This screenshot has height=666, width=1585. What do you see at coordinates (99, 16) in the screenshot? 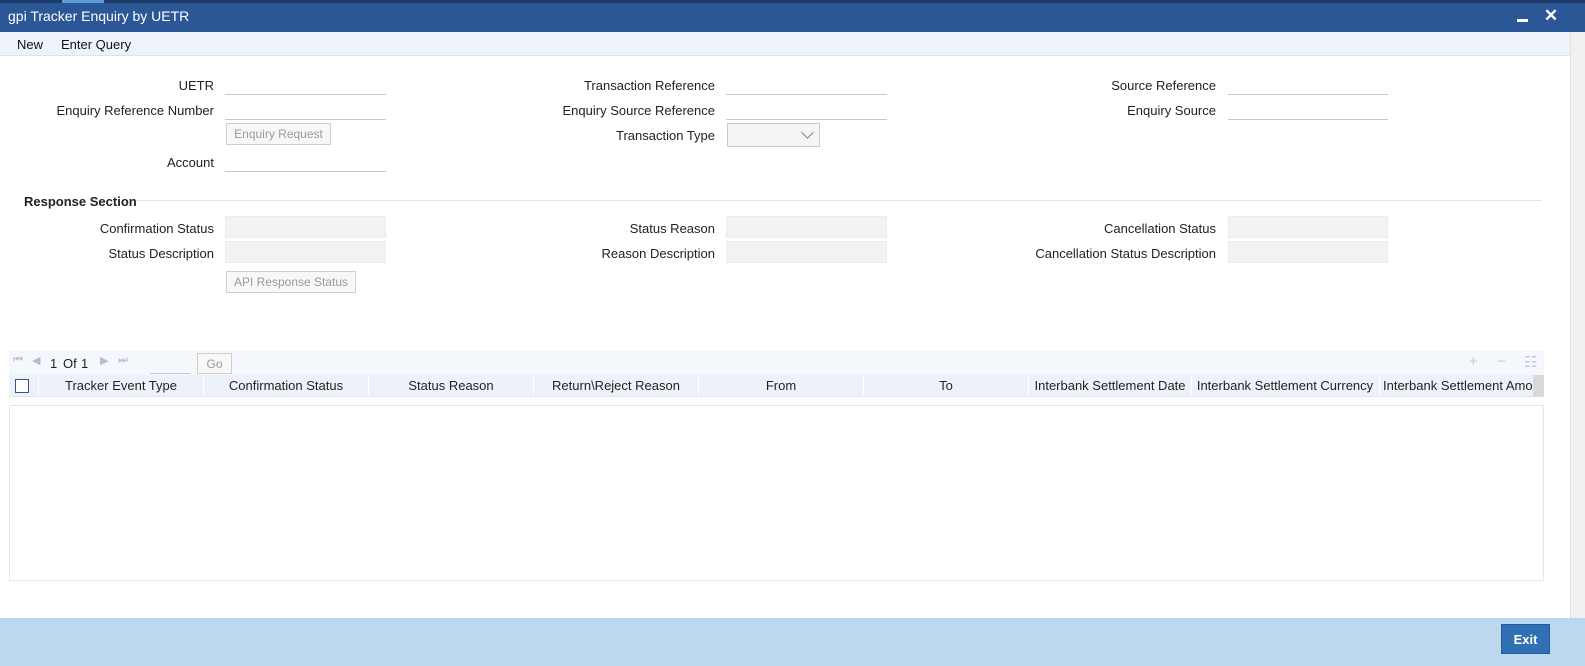
I see `window-title: gpi Tracker Enquiry by UETR` at bounding box center [99, 16].